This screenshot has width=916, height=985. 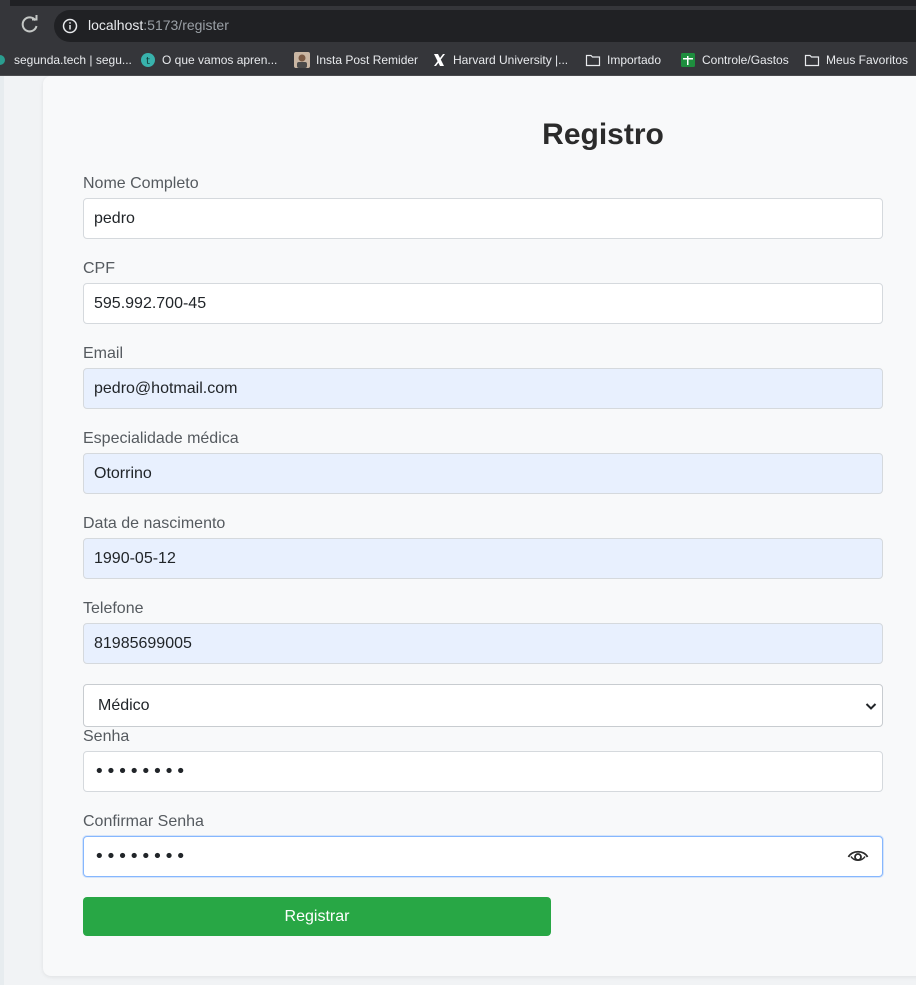 What do you see at coordinates (871, 706) in the screenshot?
I see `chevron-down-icon` at bounding box center [871, 706].